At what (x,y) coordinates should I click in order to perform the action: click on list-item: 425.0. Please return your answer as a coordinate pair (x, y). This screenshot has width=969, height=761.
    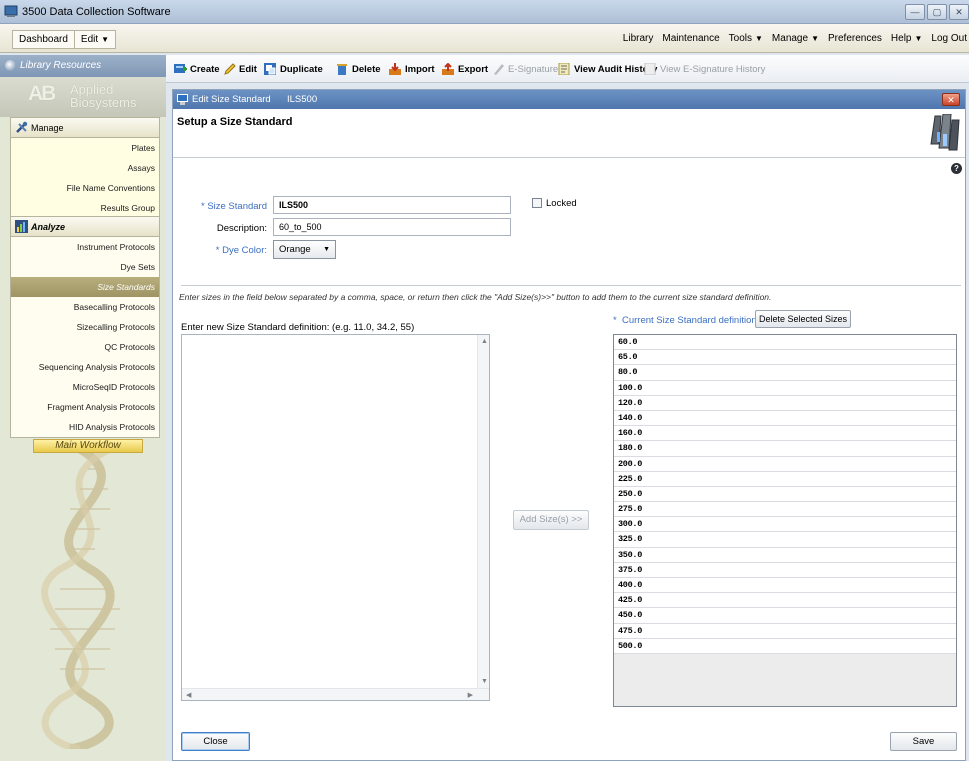
    Looking at the image, I should click on (785, 601).